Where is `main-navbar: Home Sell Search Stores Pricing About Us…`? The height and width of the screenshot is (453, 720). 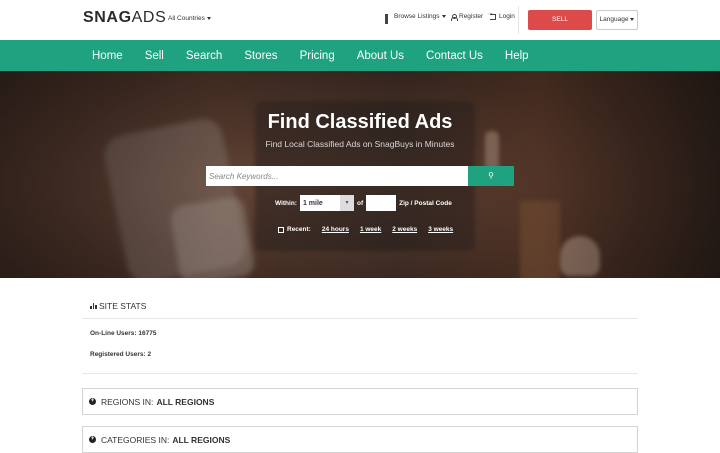
main-navbar: Home Sell Search Stores Pricing About Us… is located at coordinates (360, 55).